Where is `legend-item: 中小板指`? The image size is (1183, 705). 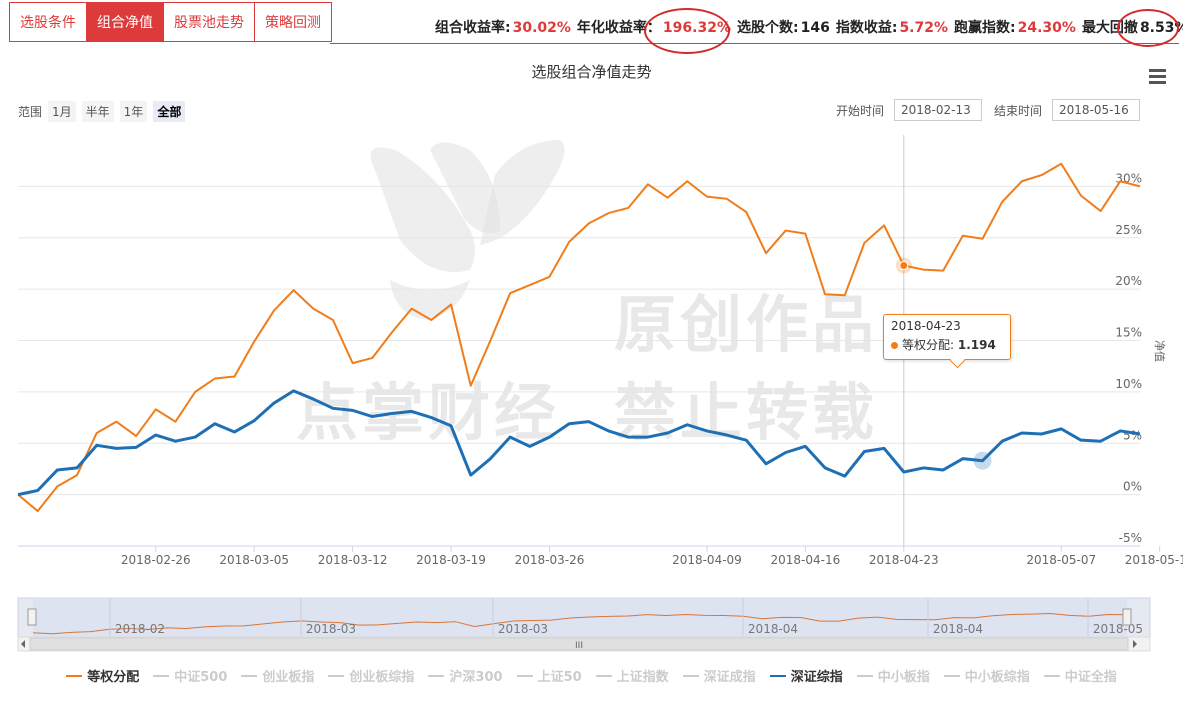 legend-item: 中小板指 is located at coordinates (893, 675).